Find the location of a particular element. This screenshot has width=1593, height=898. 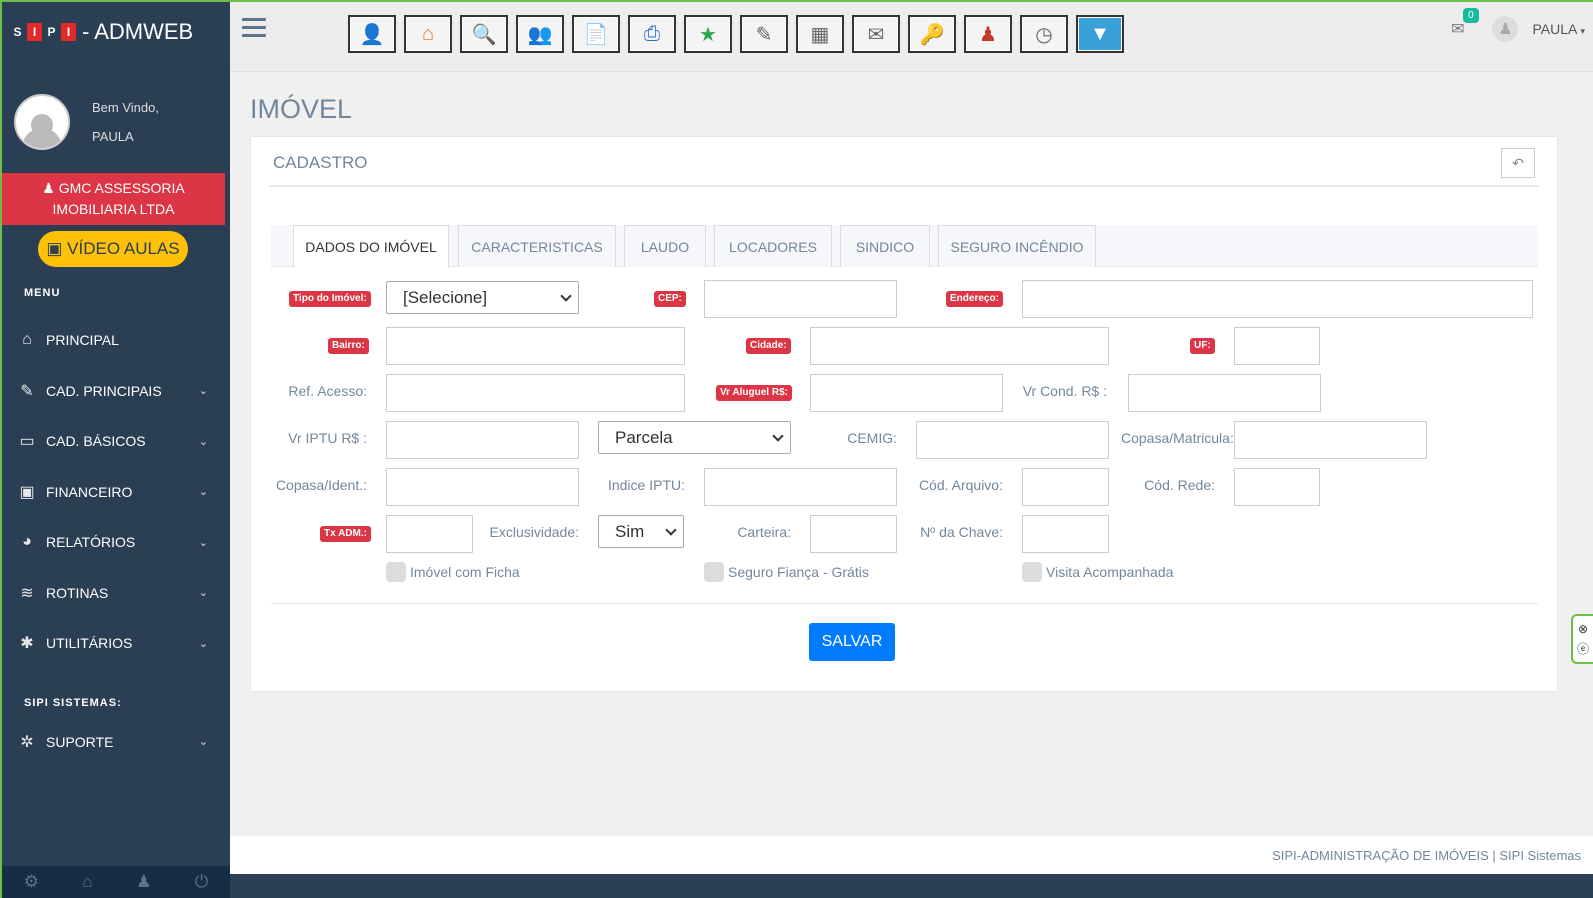

logo-letter: P is located at coordinates (51, 32).